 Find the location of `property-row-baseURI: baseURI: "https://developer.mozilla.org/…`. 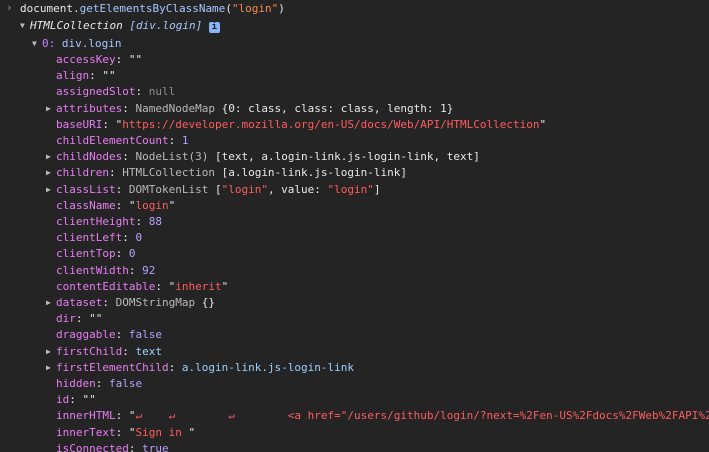

property-row-baseURI: baseURI: "https://developer.mozilla.org/… is located at coordinates (301, 124).